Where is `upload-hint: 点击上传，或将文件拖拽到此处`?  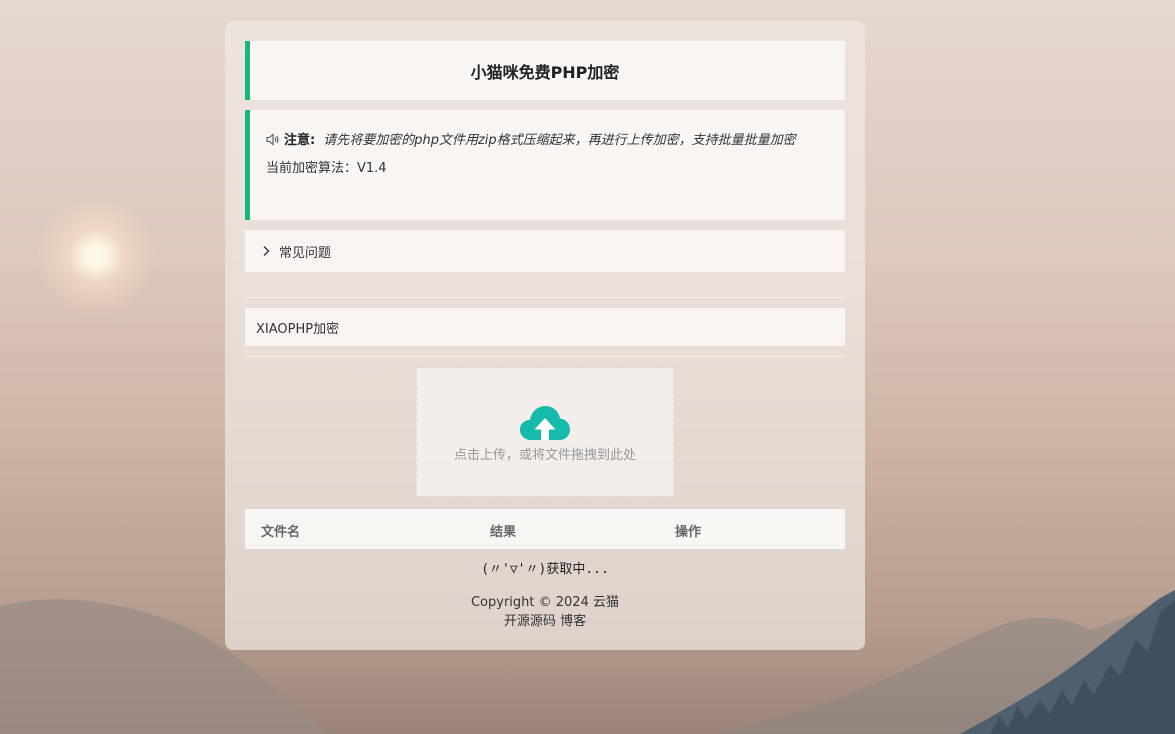 upload-hint: 点击上传，或将文件拖拽到此处 is located at coordinates (544, 455).